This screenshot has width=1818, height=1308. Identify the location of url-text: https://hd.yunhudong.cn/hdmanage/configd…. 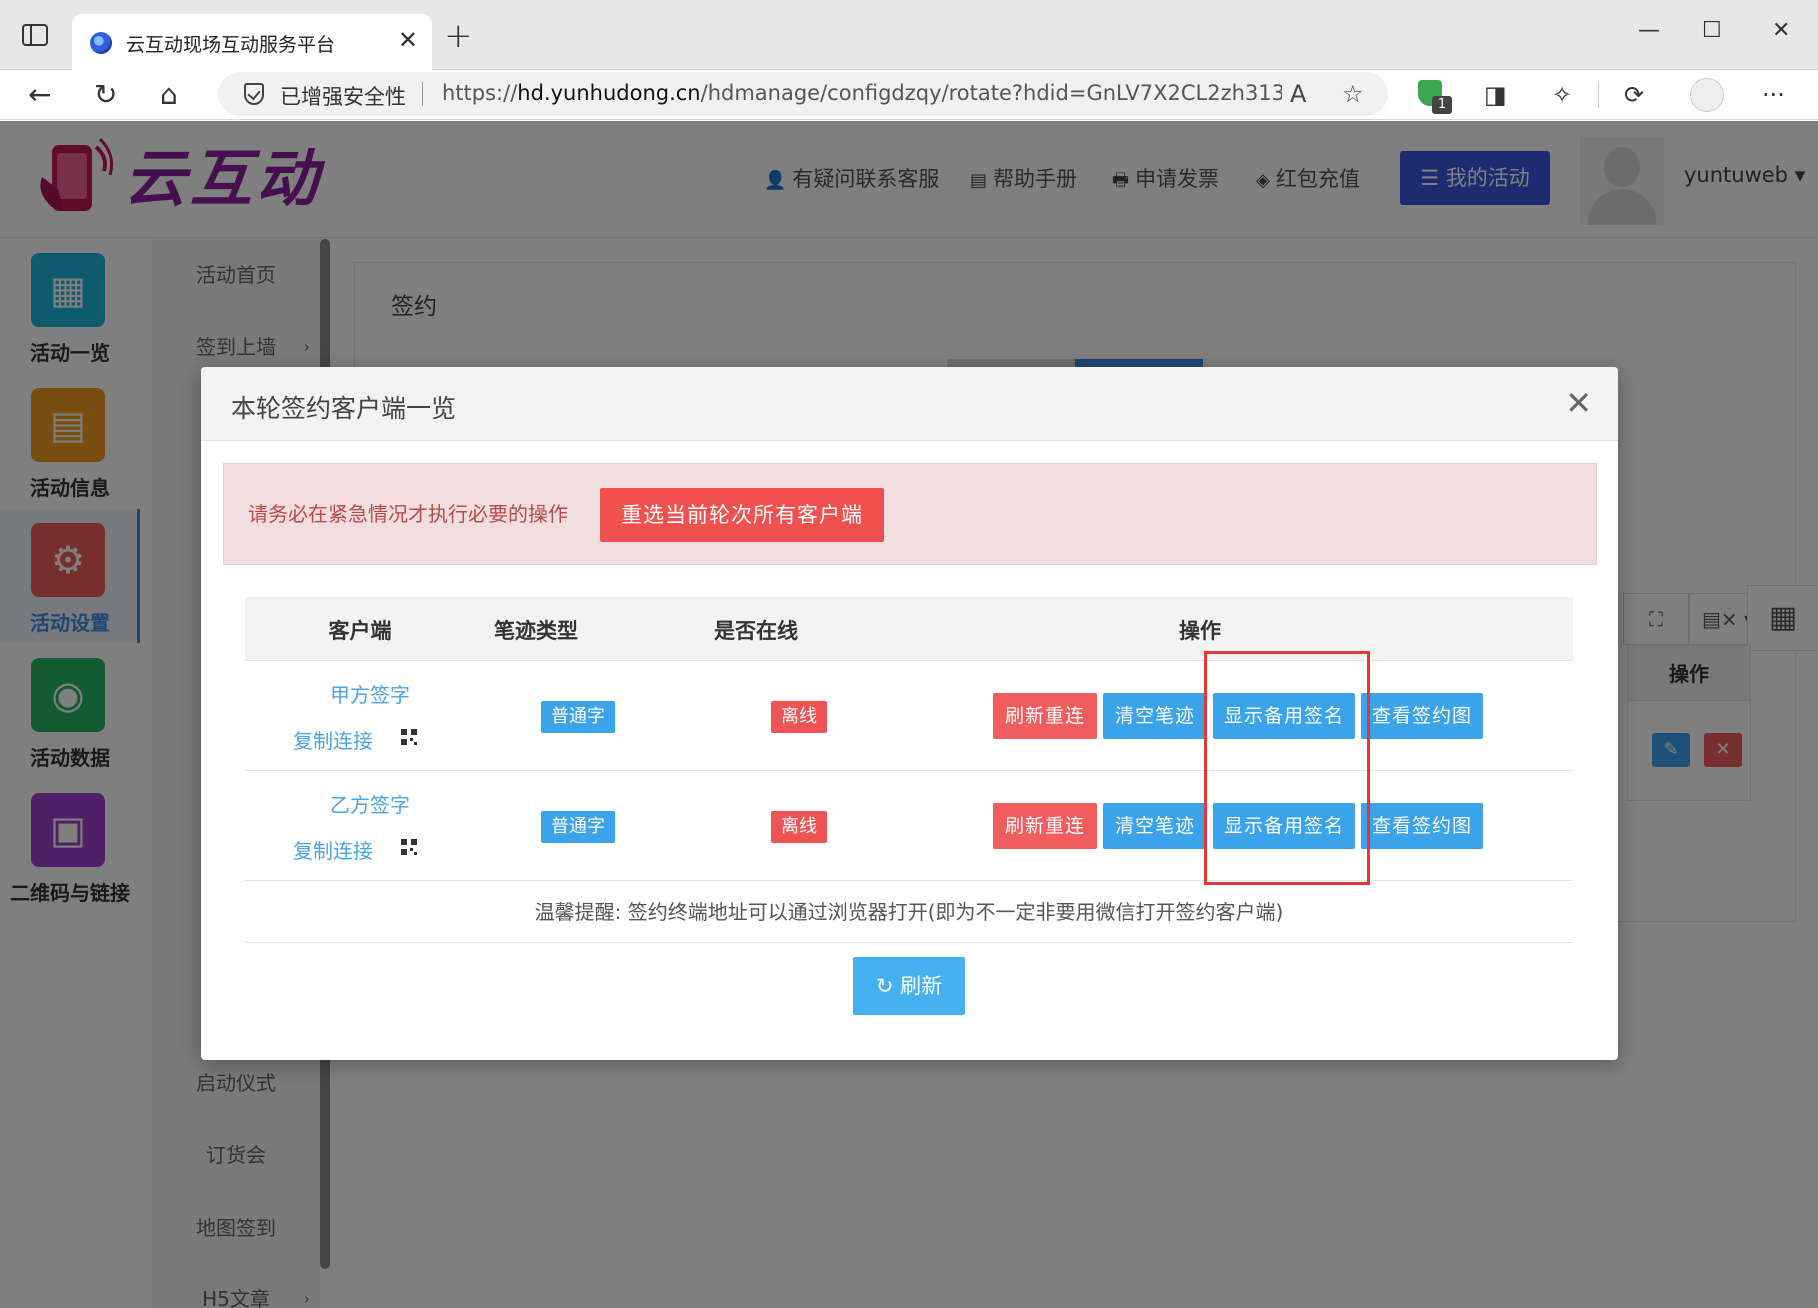
(862, 93).